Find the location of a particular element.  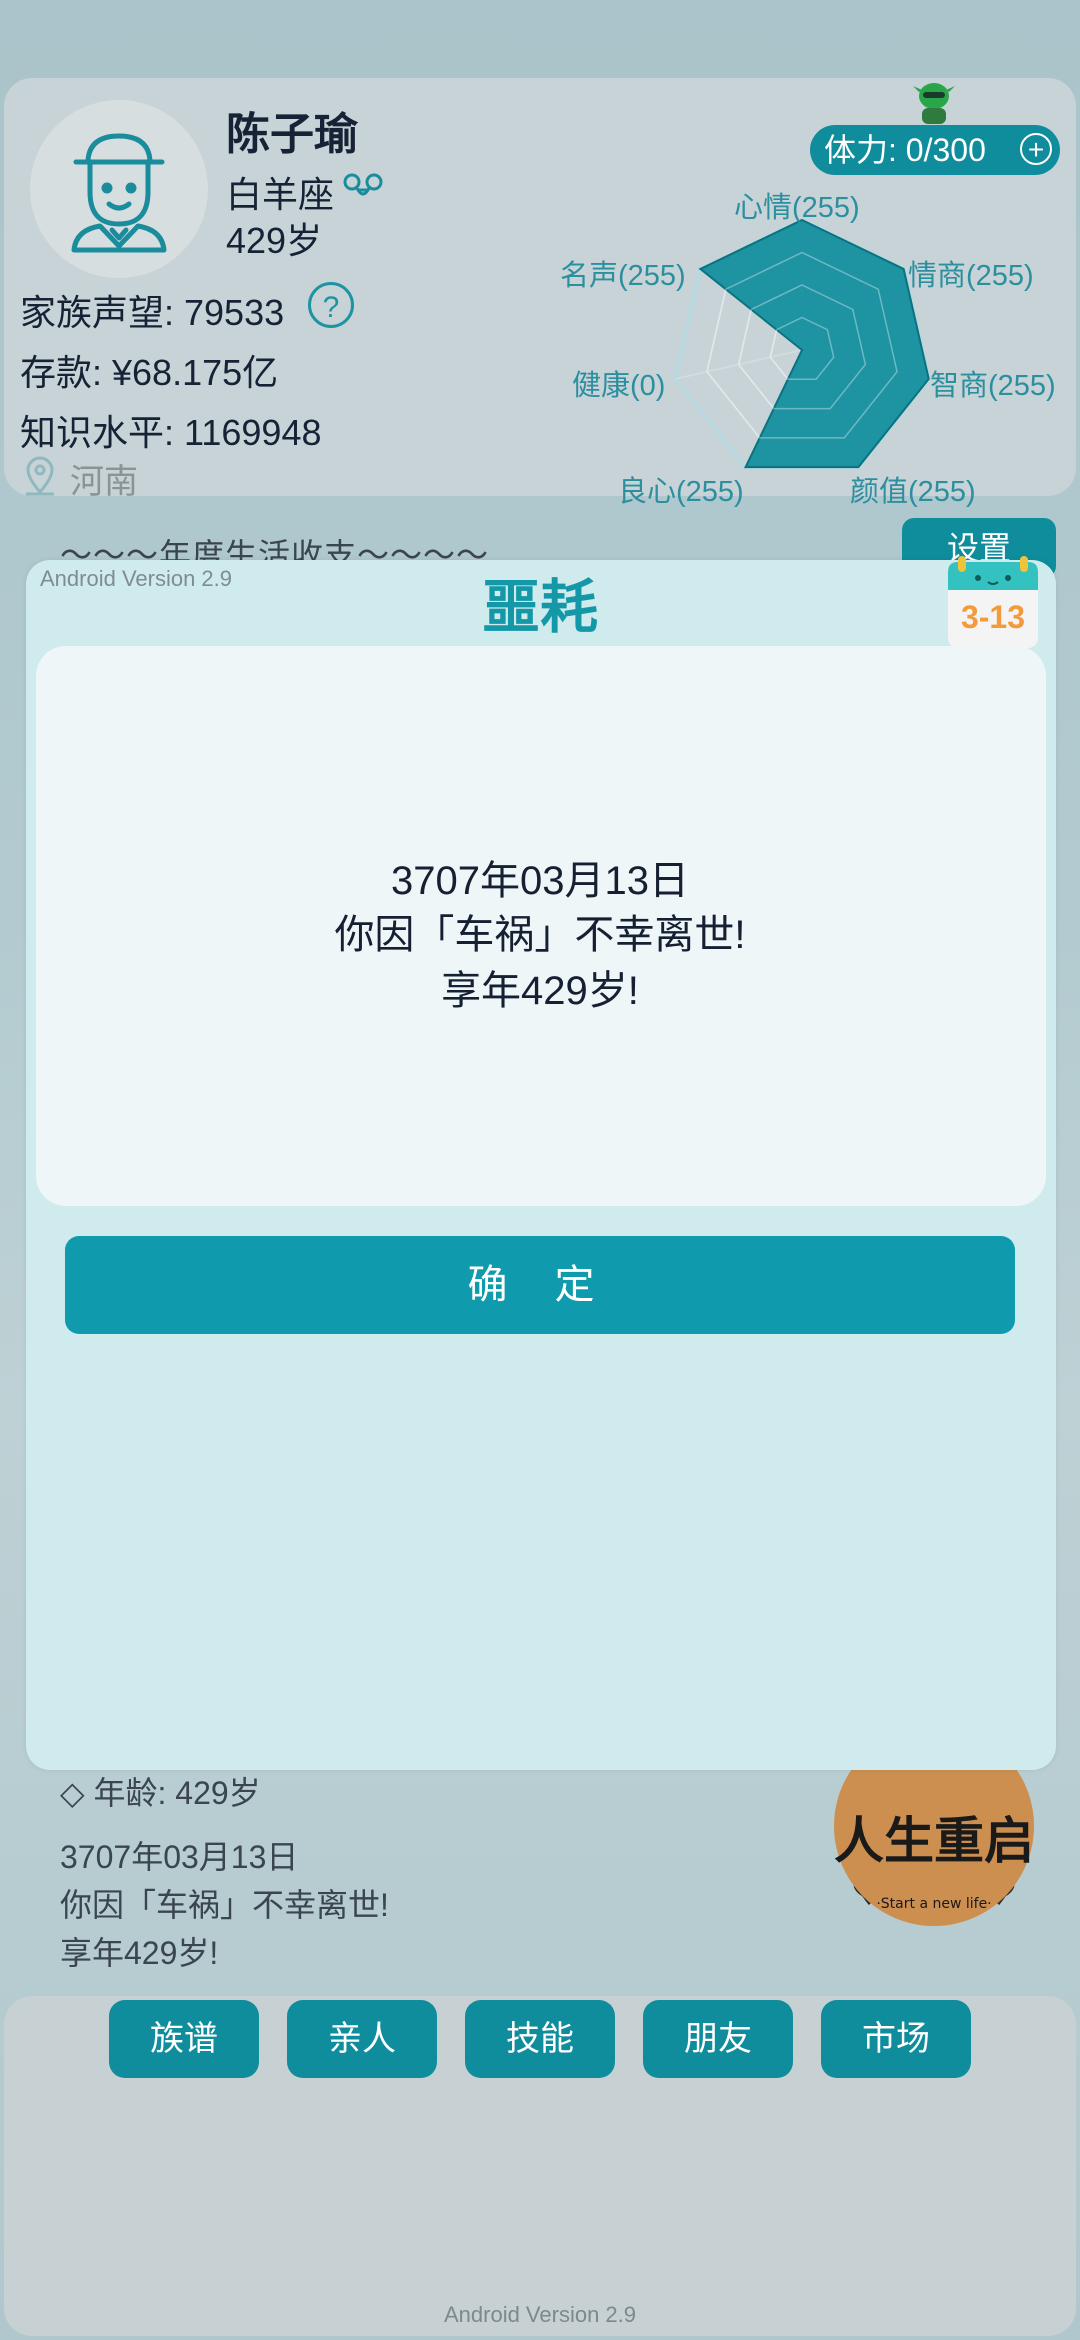

restart-badge-text: 人生重启 is located at coordinates (934, 1841).